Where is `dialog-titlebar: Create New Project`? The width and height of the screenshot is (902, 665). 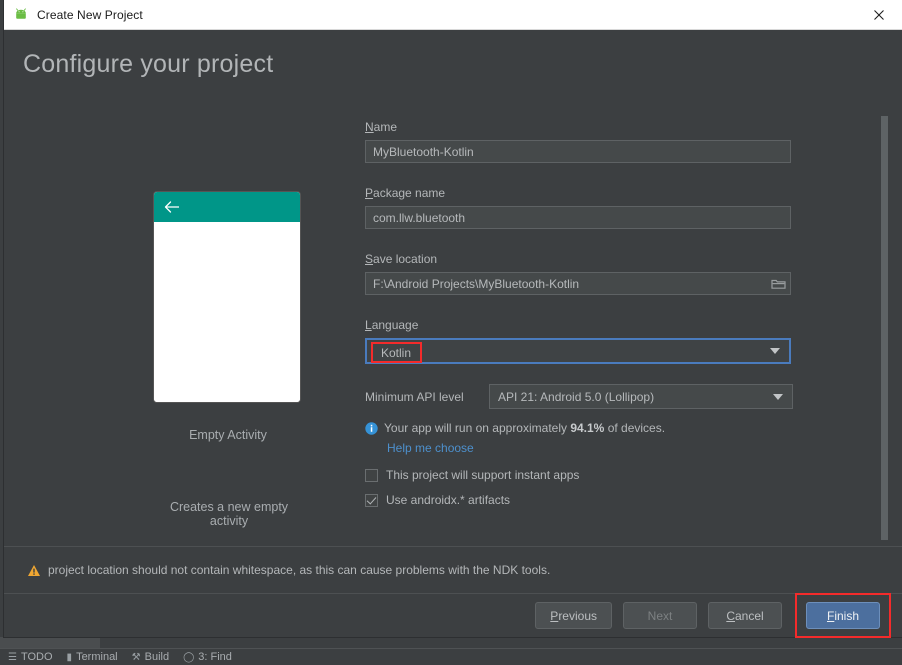 dialog-titlebar: Create New Project is located at coordinates (453, 15).